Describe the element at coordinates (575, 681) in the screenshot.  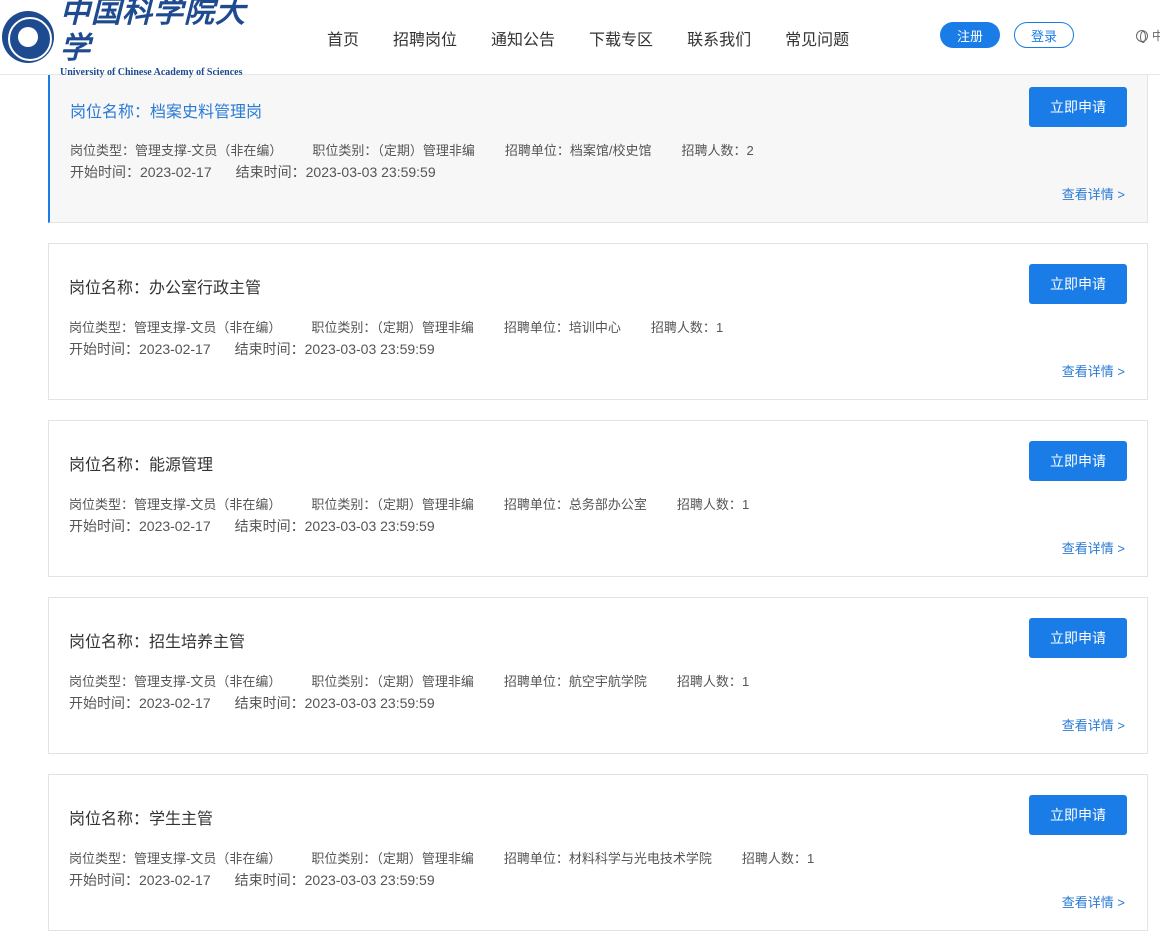
I see `job-unit: 招聘单位：航空宇航学院` at that location.